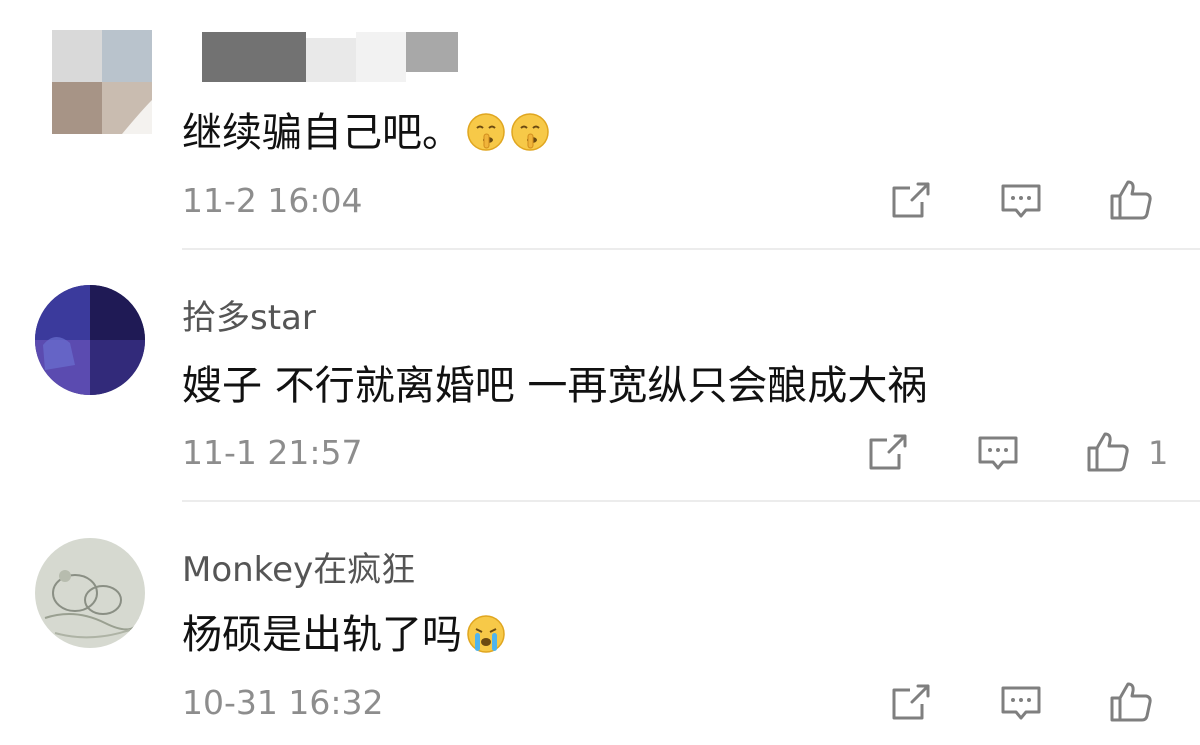 The width and height of the screenshot is (1200, 745). Describe the element at coordinates (298, 566) in the screenshot. I see `author-name: Monkey在疯狂` at that location.